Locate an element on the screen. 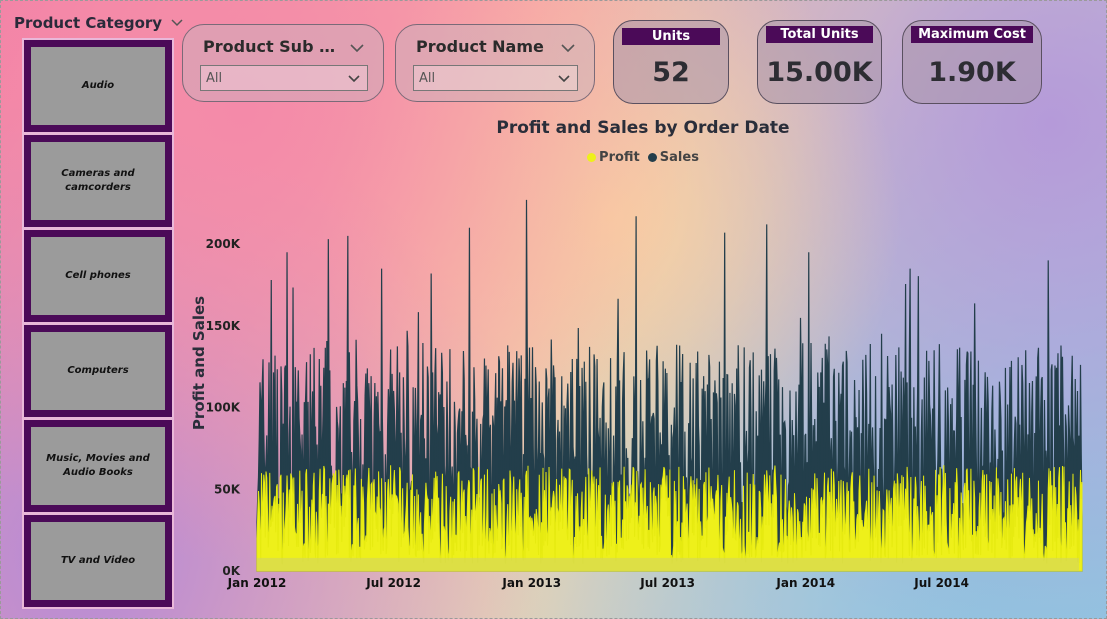  category-tile-label: TV and Video is located at coordinates (98, 560).